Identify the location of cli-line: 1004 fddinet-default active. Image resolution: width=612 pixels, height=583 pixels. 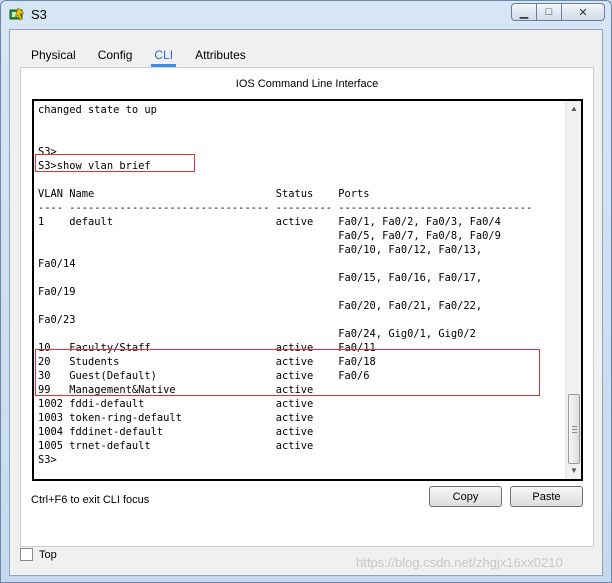
(176, 432).